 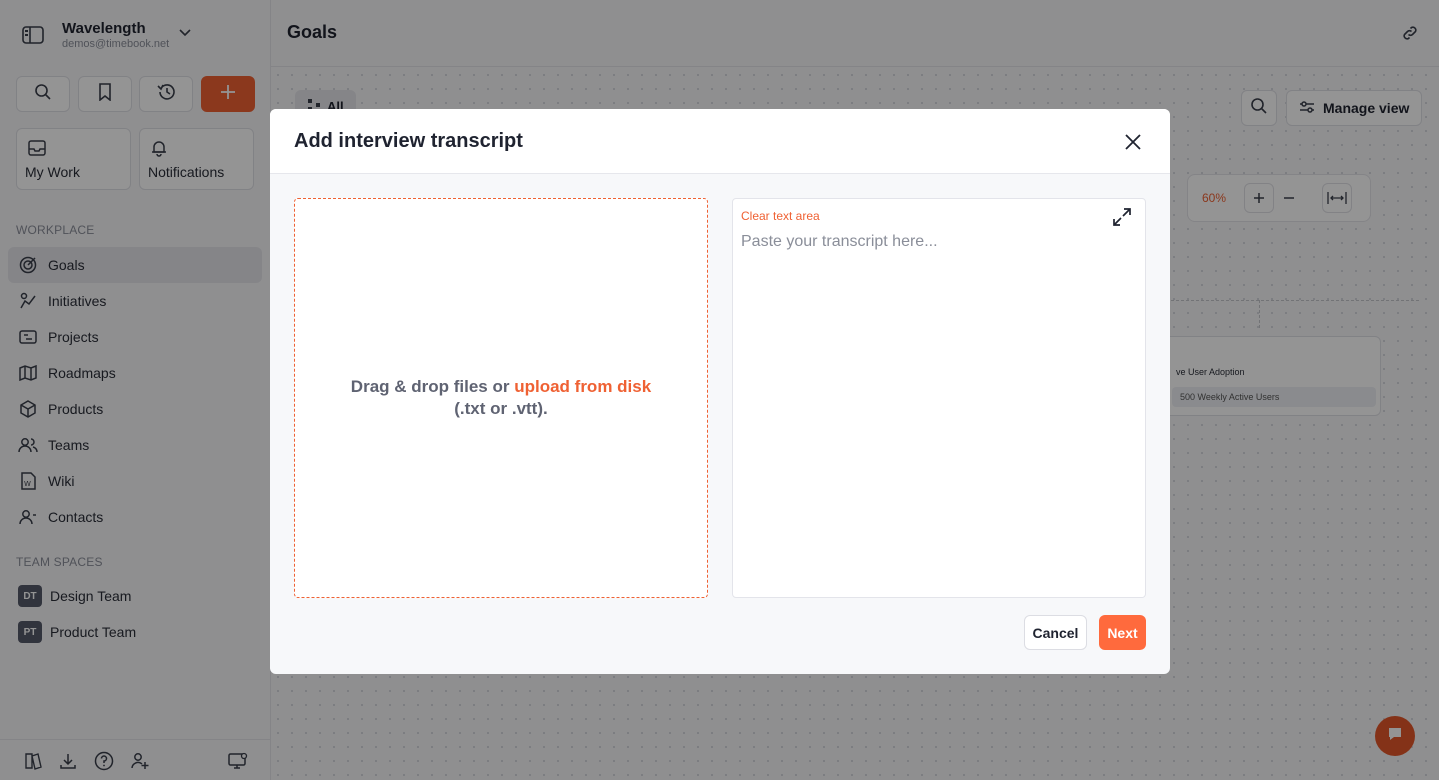 I want to click on modal-header: Add interview transcript, so click(x=720, y=141).